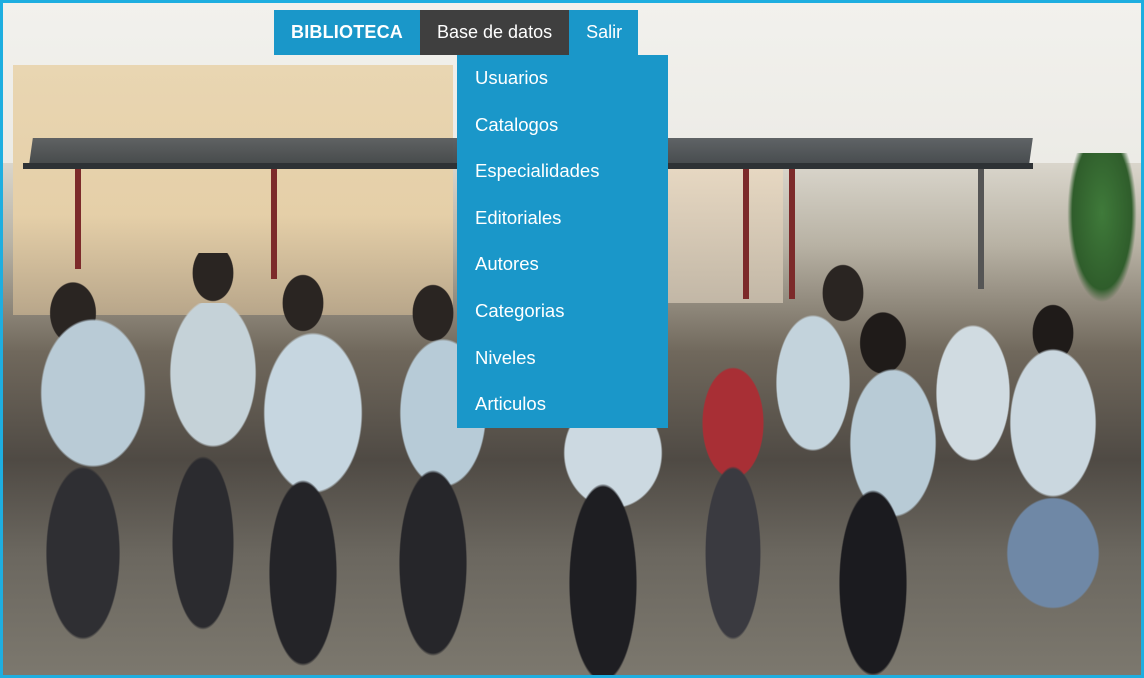 The image size is (1144, 678). I want to click on menu-item-categorias: Categorias, so click(562, 311).